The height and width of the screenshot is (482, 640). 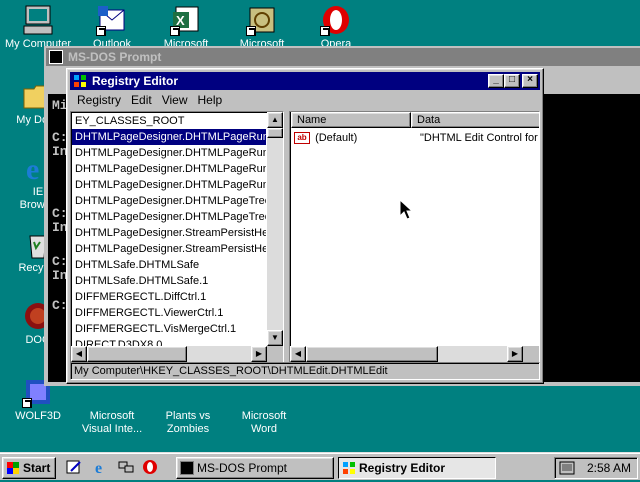 I want to click on tree-item: DIFFMERGECTL.VisMergeCtrl.1, so click(x=169, y=329).